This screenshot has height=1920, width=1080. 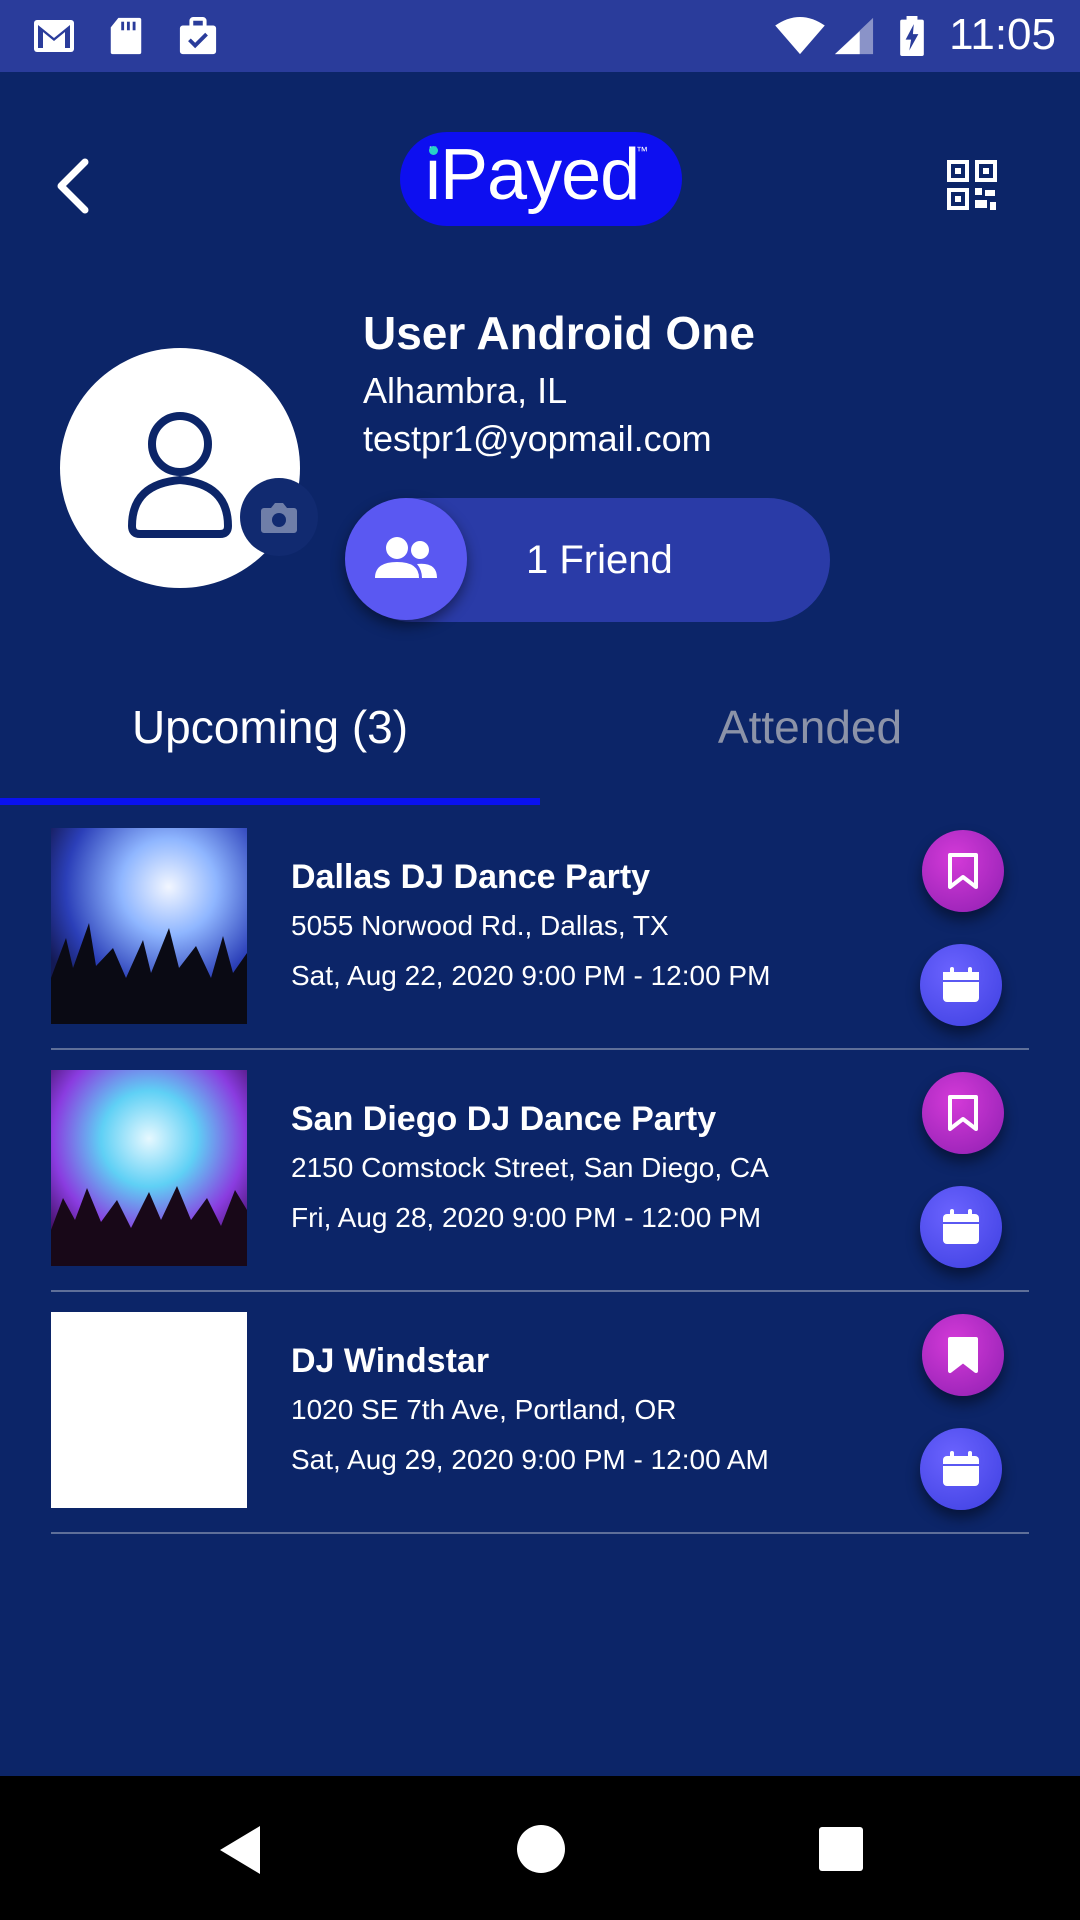 I want to click on system-nav-bar, so click(x=540, y=1848).